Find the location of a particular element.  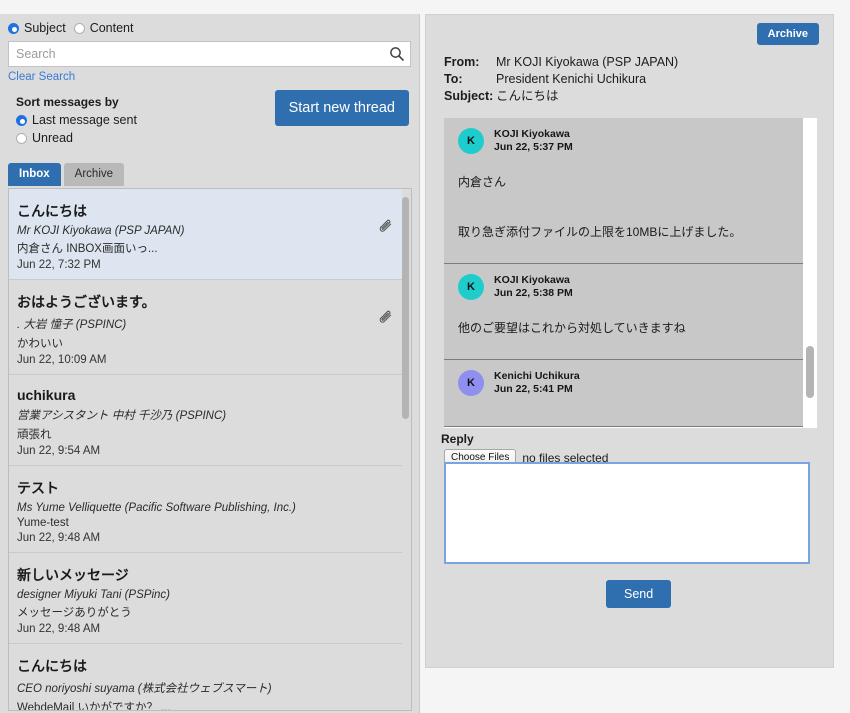

message-date: Jun 22, 10:09 AM is located at coordinates (62, 360).